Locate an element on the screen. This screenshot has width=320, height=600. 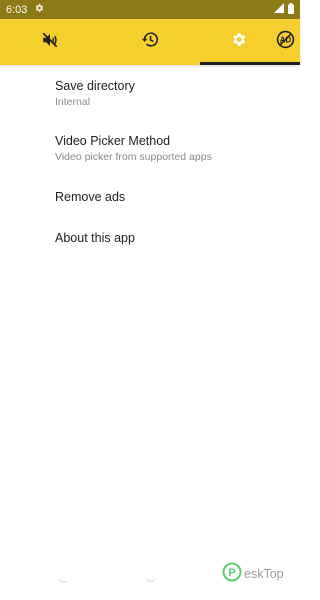
setting-summary: Internal is located at coordinates (73, 102).